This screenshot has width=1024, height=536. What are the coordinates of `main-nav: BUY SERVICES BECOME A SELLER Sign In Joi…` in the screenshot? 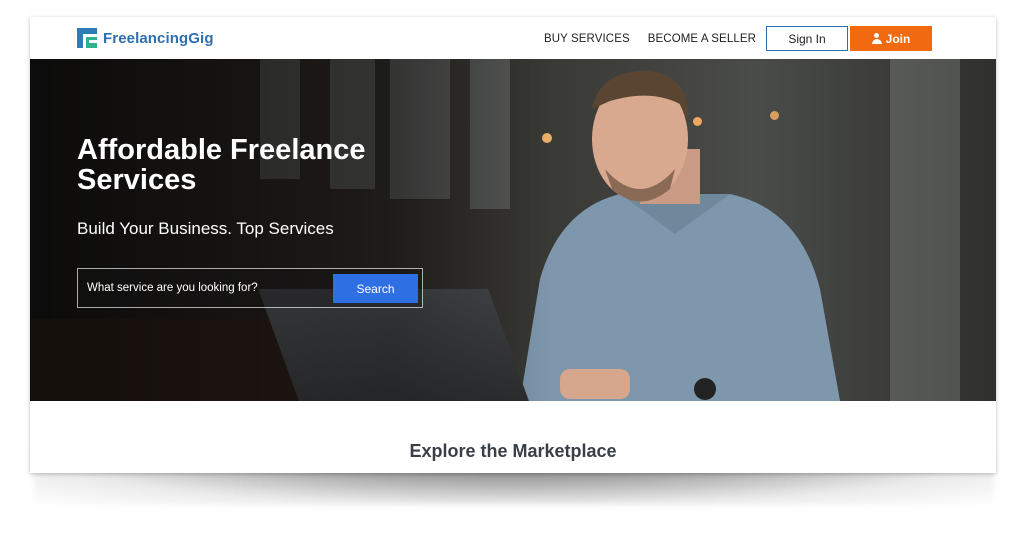 It's located at (738, 38).